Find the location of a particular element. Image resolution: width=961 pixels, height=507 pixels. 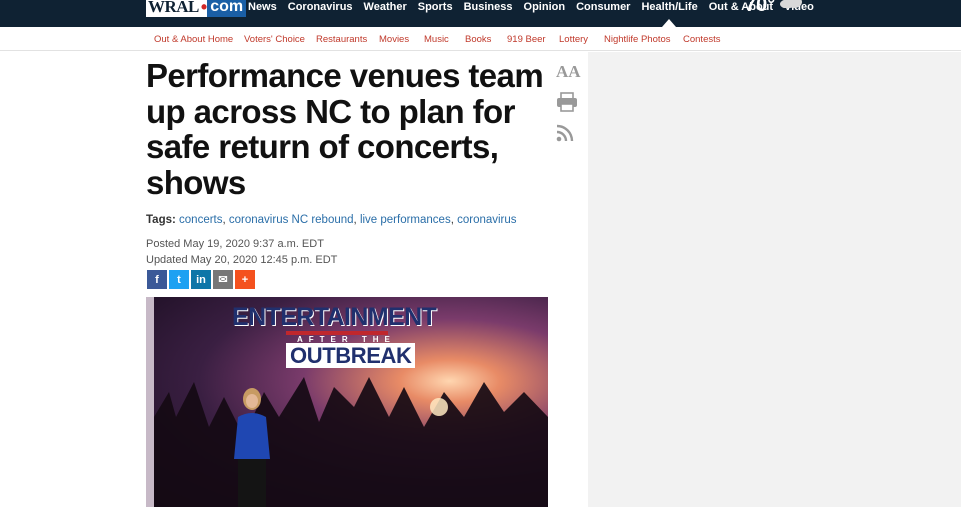

more-share-icon: + is located at coordinates (245, 279).